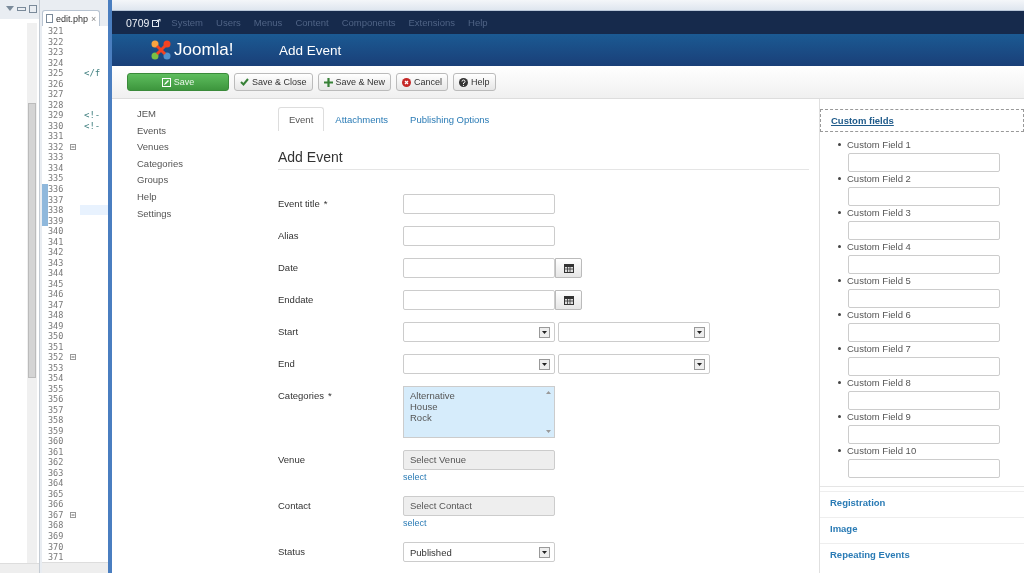  What do you see at coordinates (56, 52) in the screenshot?
I see `line-number: 323` at bounding box center [56, 52].